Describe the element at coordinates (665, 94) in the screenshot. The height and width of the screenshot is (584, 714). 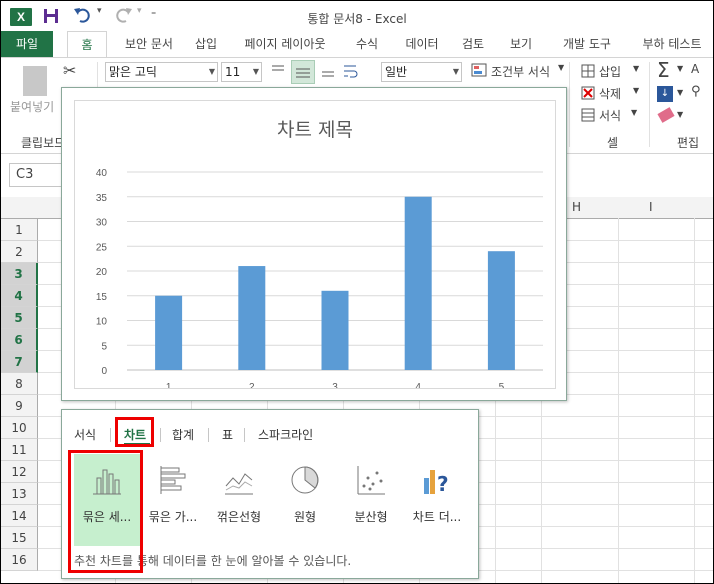
I see `fill-icon: ↓` at that location.